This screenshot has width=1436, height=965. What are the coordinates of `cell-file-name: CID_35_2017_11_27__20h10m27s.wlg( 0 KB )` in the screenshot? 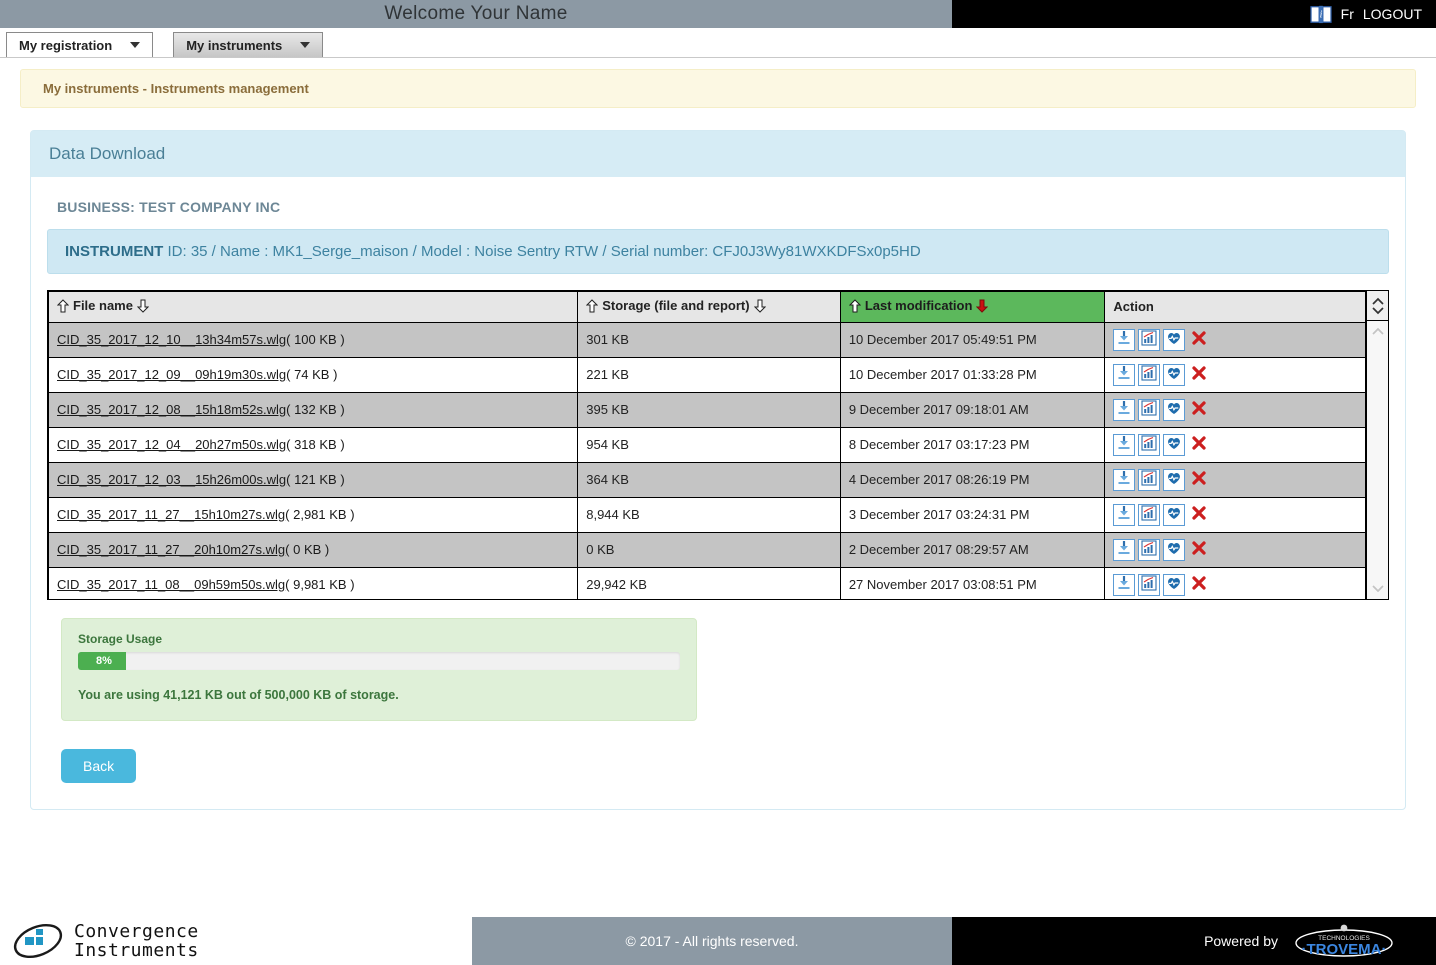 It's located at (313, 549).